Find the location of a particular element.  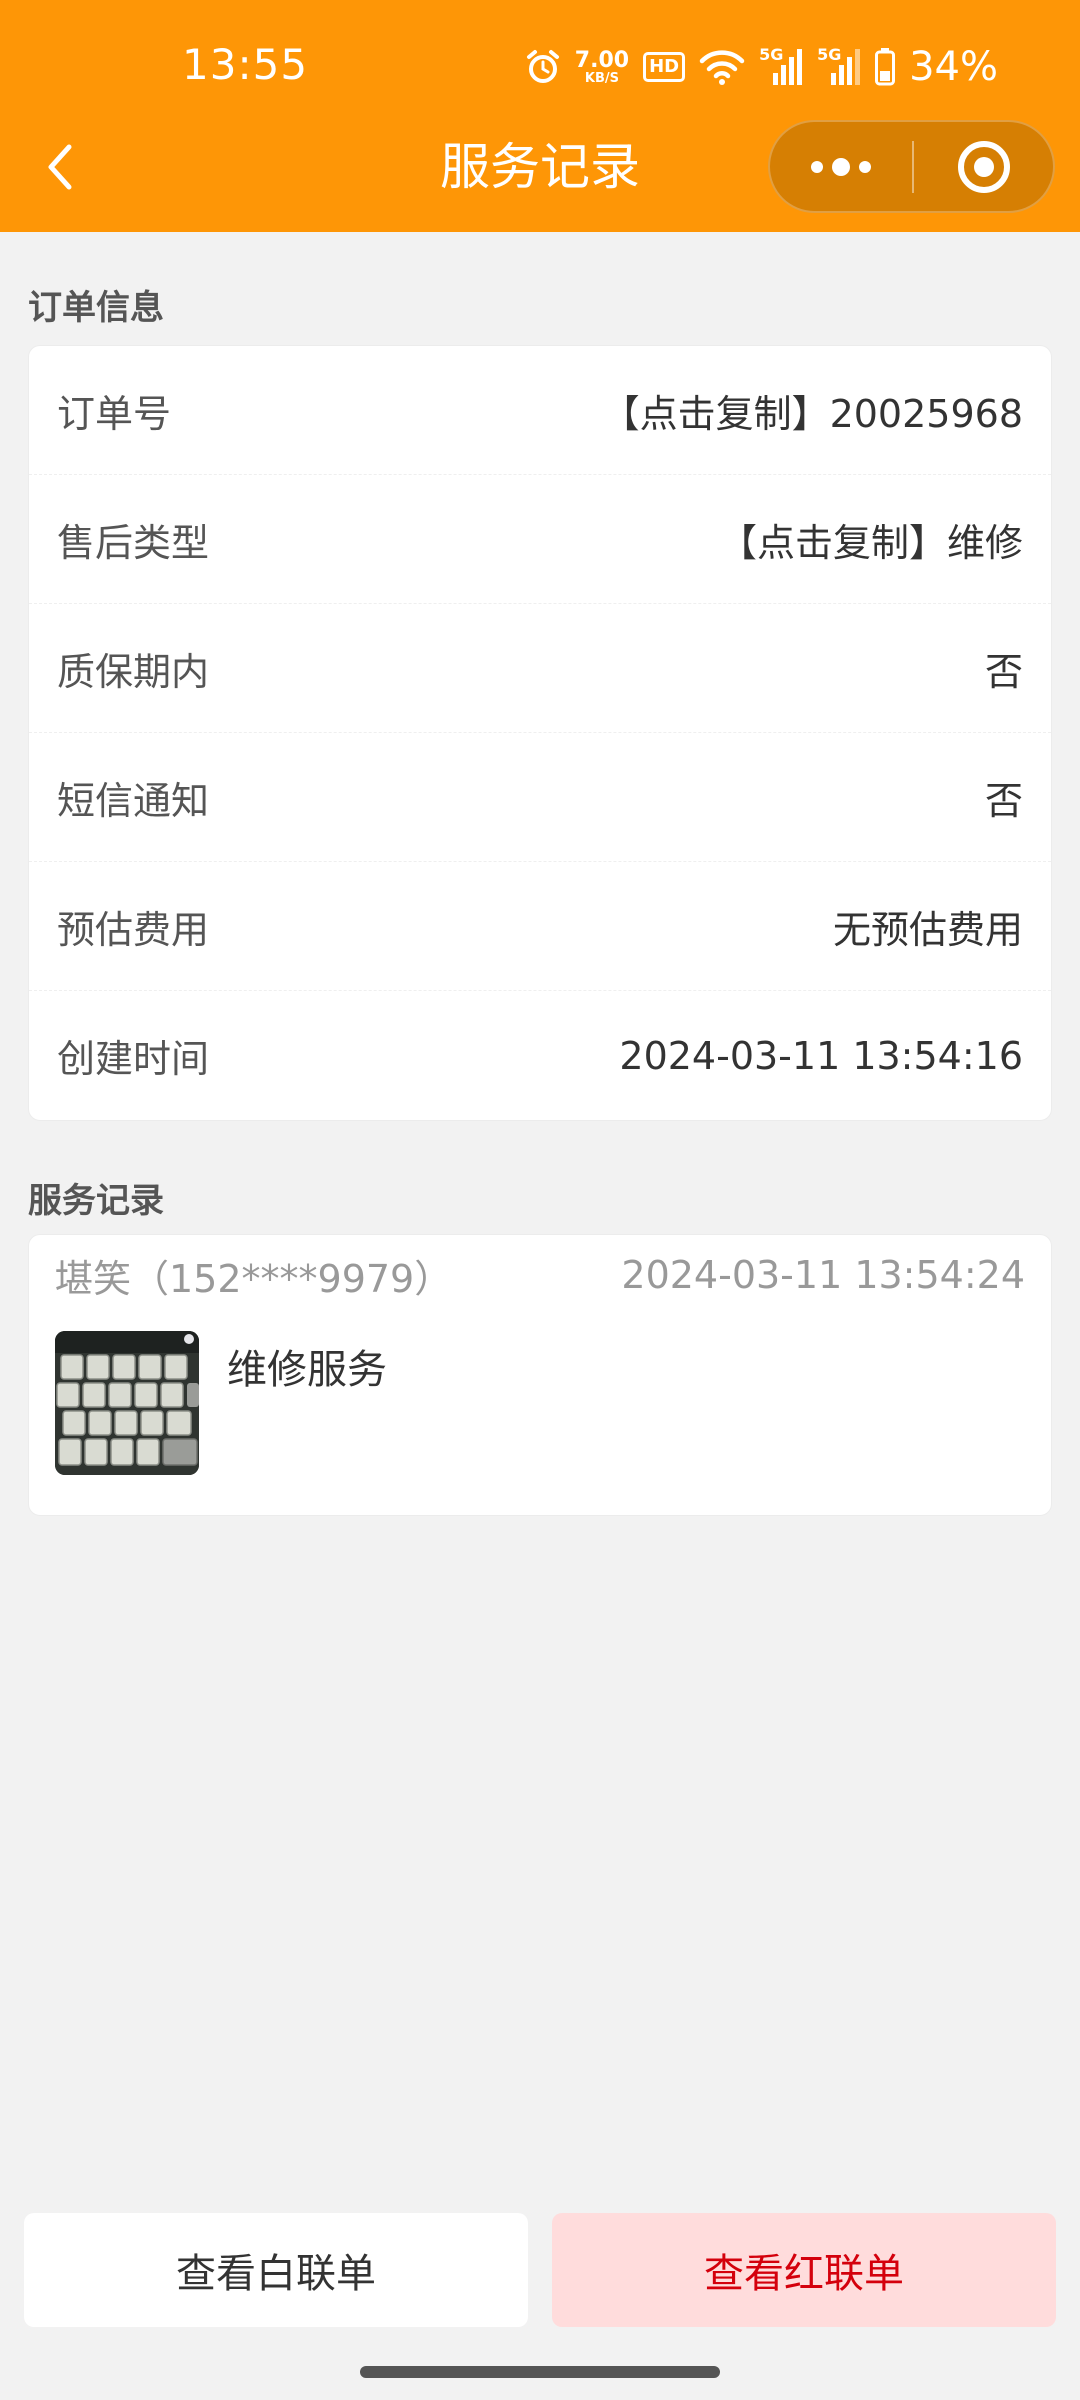

keyboard-photo-image is located at coordinates (127, 1403).